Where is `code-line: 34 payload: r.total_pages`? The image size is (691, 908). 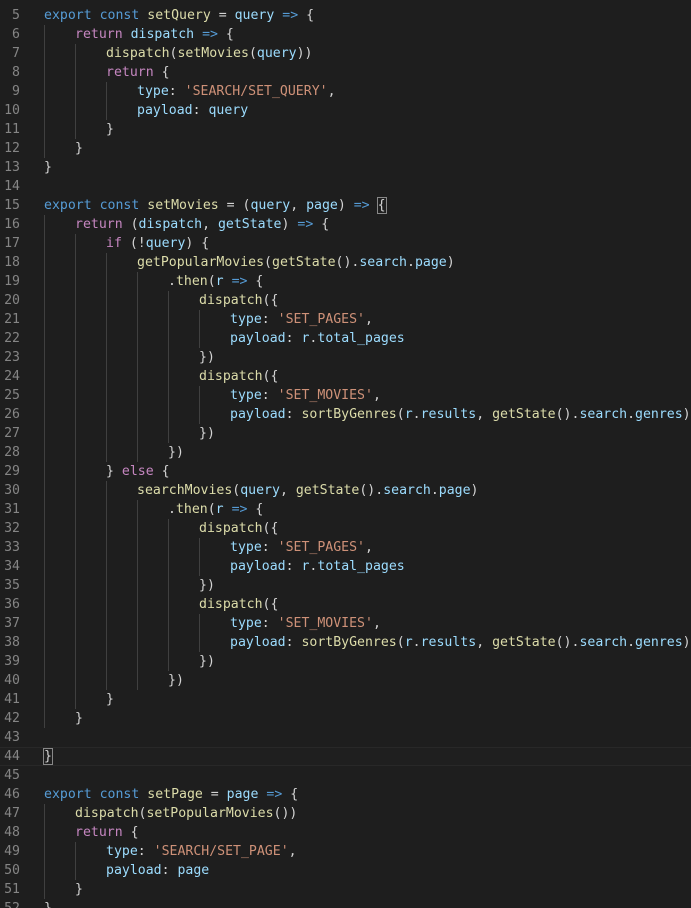 code-line: 34 payload: r.total_pages is located at coordinates (345, 566).